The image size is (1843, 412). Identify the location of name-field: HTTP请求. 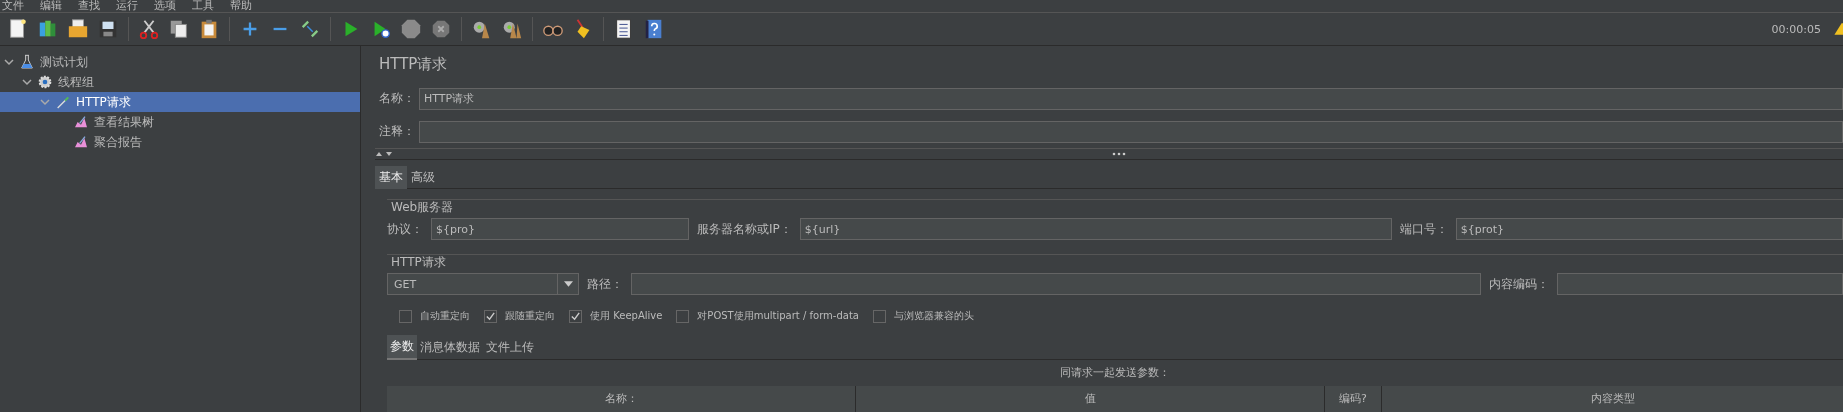
(1131, 98).